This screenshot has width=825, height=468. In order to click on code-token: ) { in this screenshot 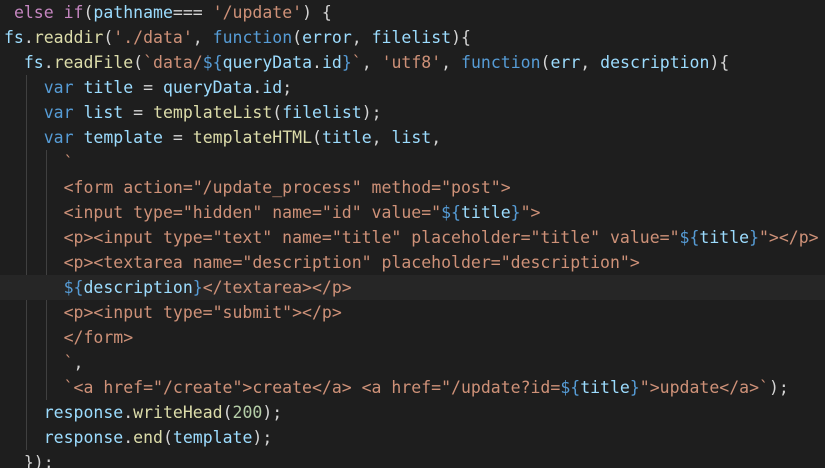, I will do `click(317, 12)`.